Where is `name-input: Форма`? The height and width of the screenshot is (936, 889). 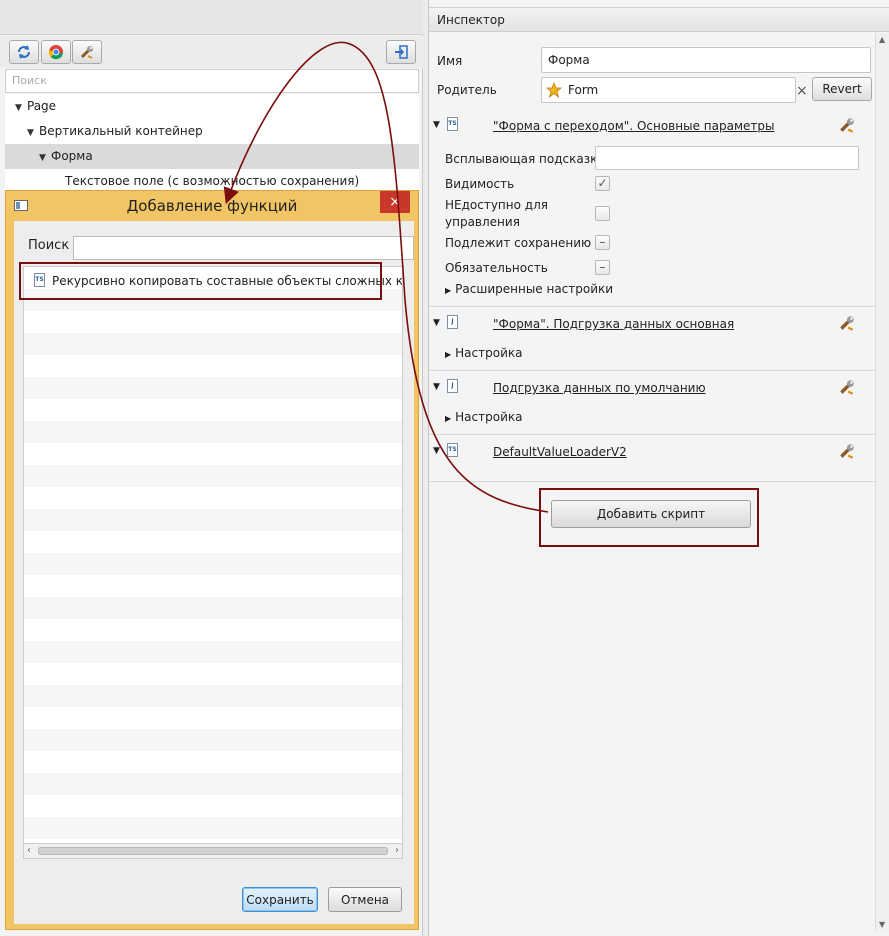 name-input: Форма is located at coordinates (706, 60).